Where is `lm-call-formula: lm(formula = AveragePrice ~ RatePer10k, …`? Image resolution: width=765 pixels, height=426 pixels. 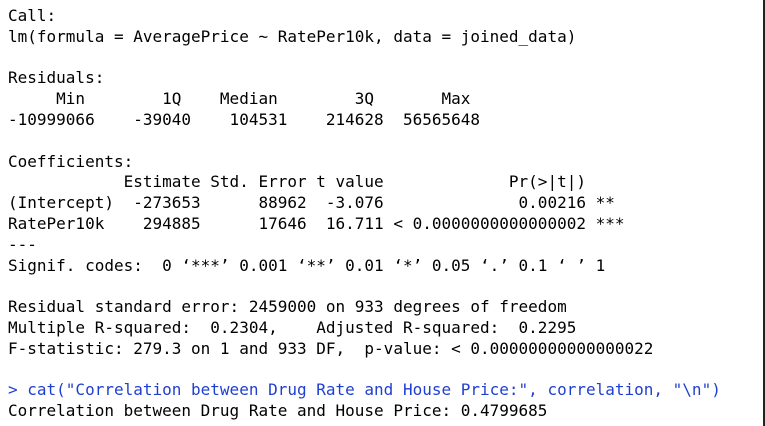
lm-call-formula: lm(formula = AveragePrice ~ RatePer10k, … is located at coordinates (292, 36).